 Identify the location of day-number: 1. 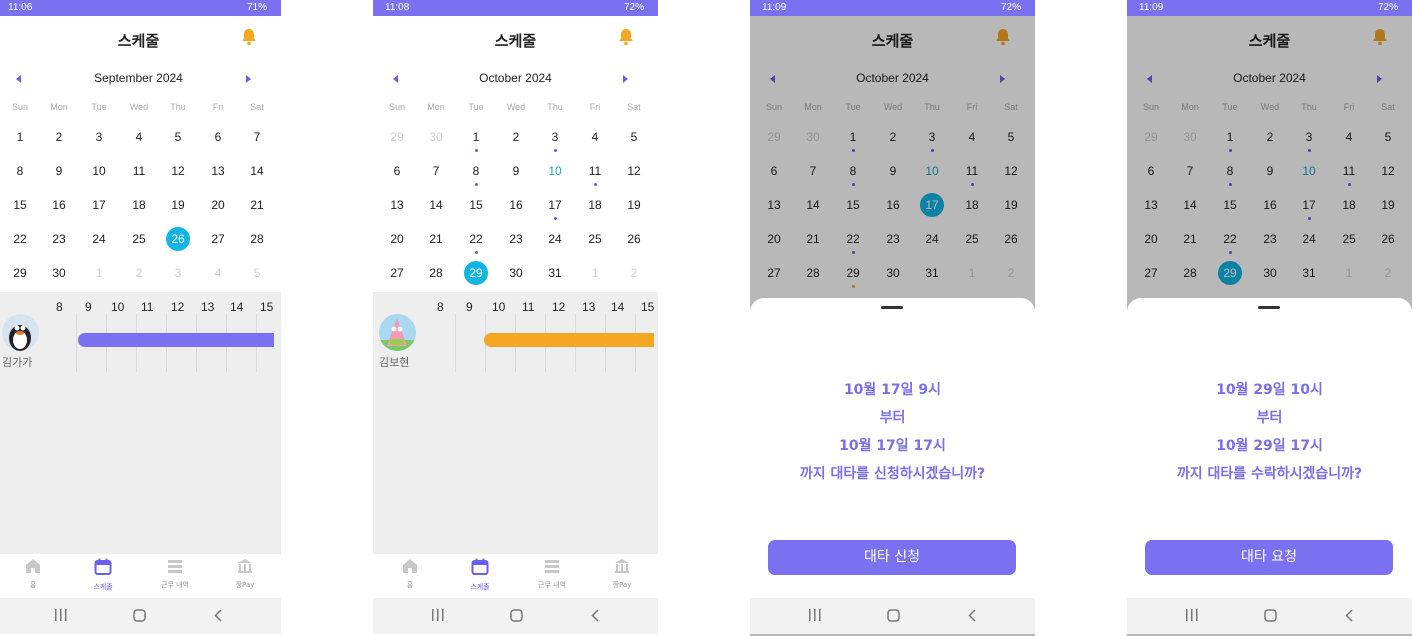
(476, 137).